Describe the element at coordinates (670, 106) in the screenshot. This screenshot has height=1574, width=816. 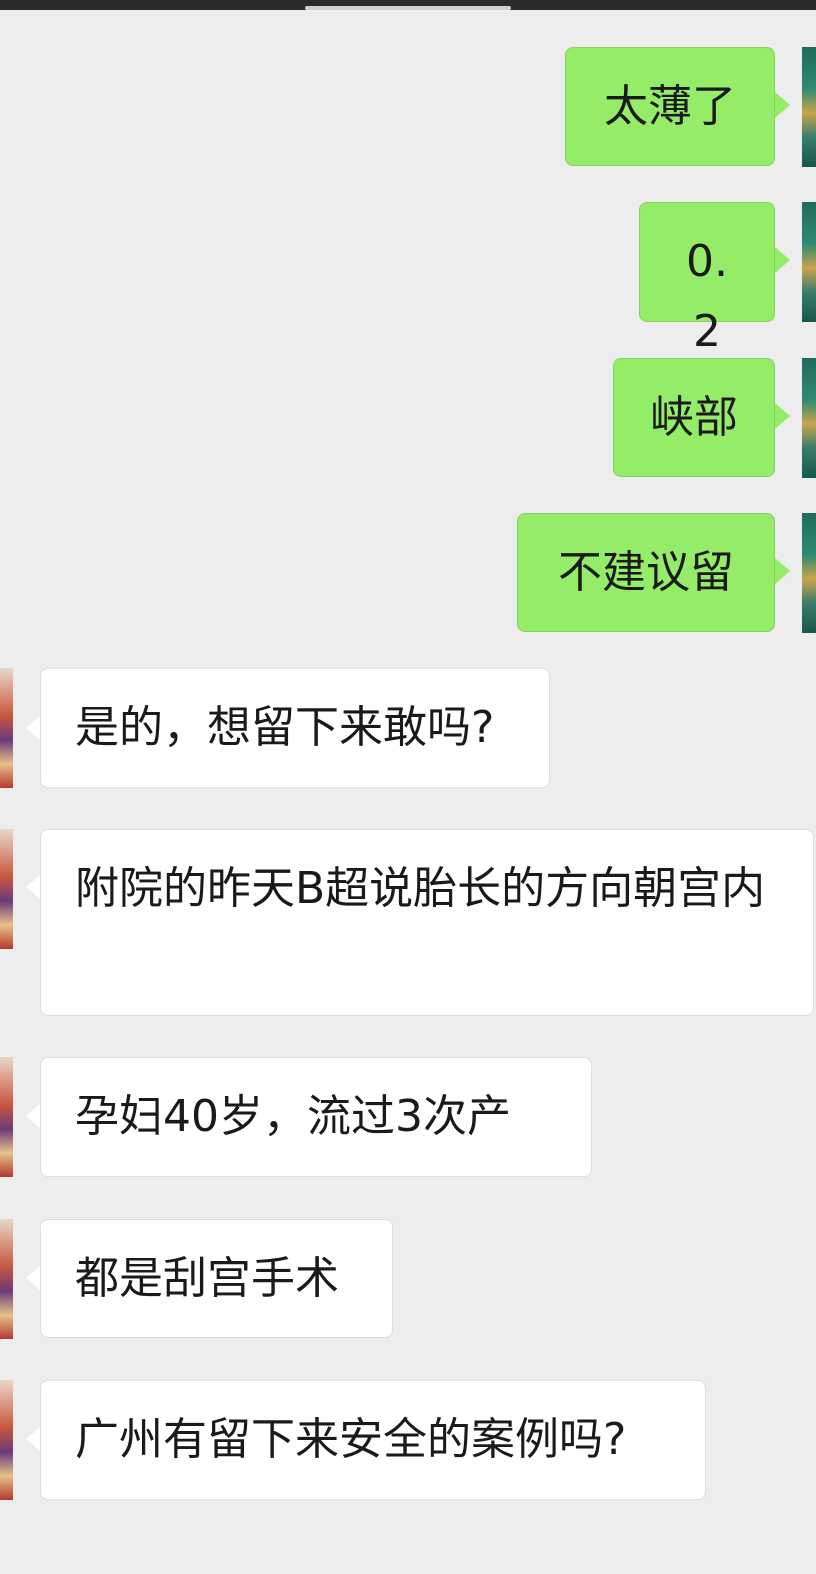
I see `message-bubble-out: 太薄了` at that location.